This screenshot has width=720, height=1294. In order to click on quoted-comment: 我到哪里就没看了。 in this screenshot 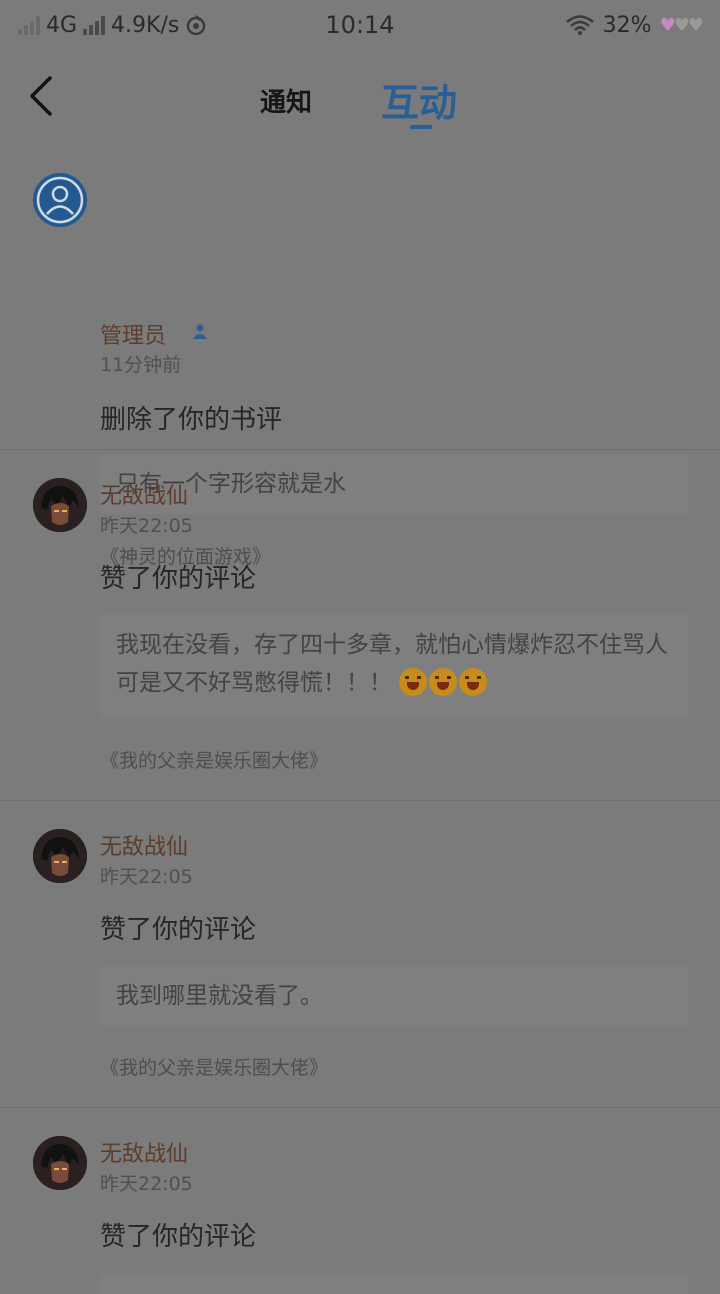, I will do `click(394, 996)`.